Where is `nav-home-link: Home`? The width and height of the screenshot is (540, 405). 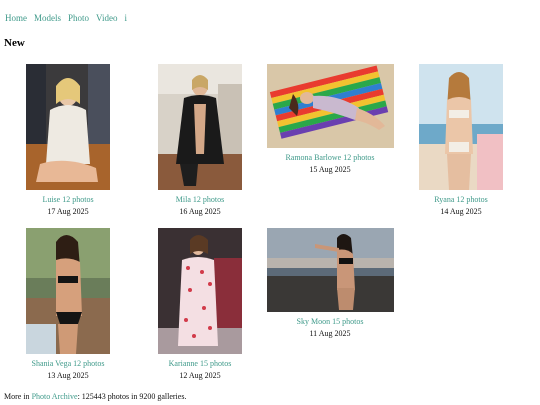 nav-home-link: Home is located at coordinates (16, 18).